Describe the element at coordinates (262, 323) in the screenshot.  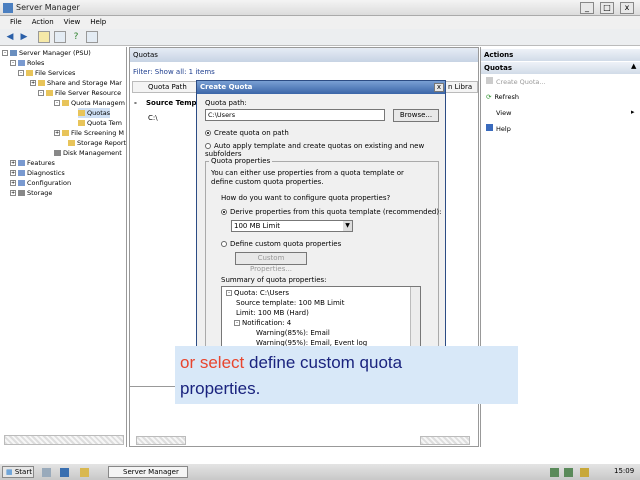
I see `summary-item: - Notification: 4` at that location.